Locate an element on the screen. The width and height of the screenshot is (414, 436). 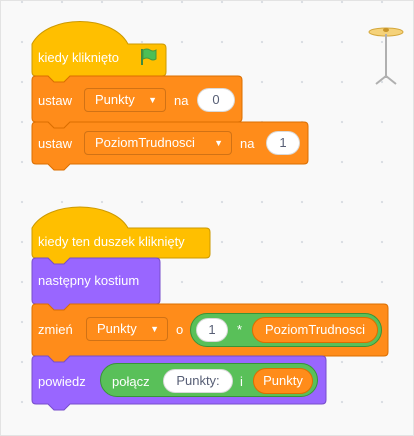
value-input: 0 is located at coordinates (216, 100).